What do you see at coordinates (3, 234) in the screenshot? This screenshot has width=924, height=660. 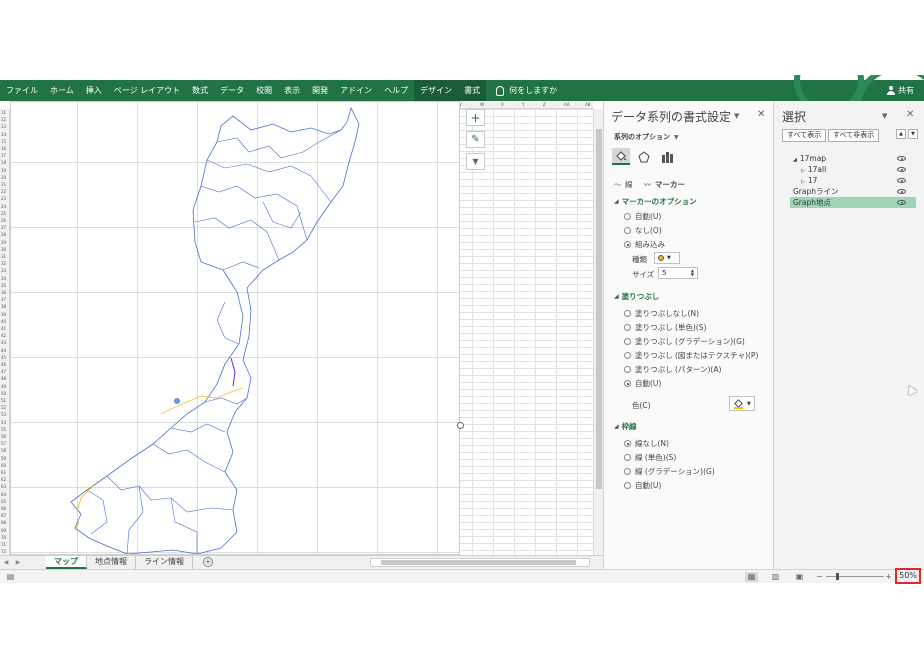 I see `row-header: 28` at bounding box center [3, 234].